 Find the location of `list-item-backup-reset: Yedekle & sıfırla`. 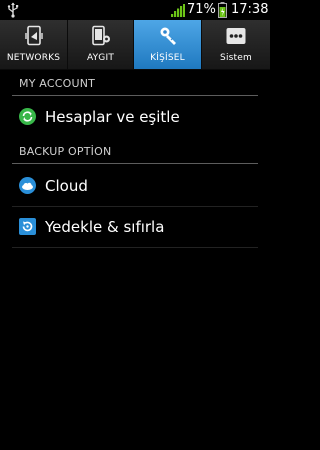

list-item-backup-reset: Yedekle & sıfırla is located at coordinates (135, 227).